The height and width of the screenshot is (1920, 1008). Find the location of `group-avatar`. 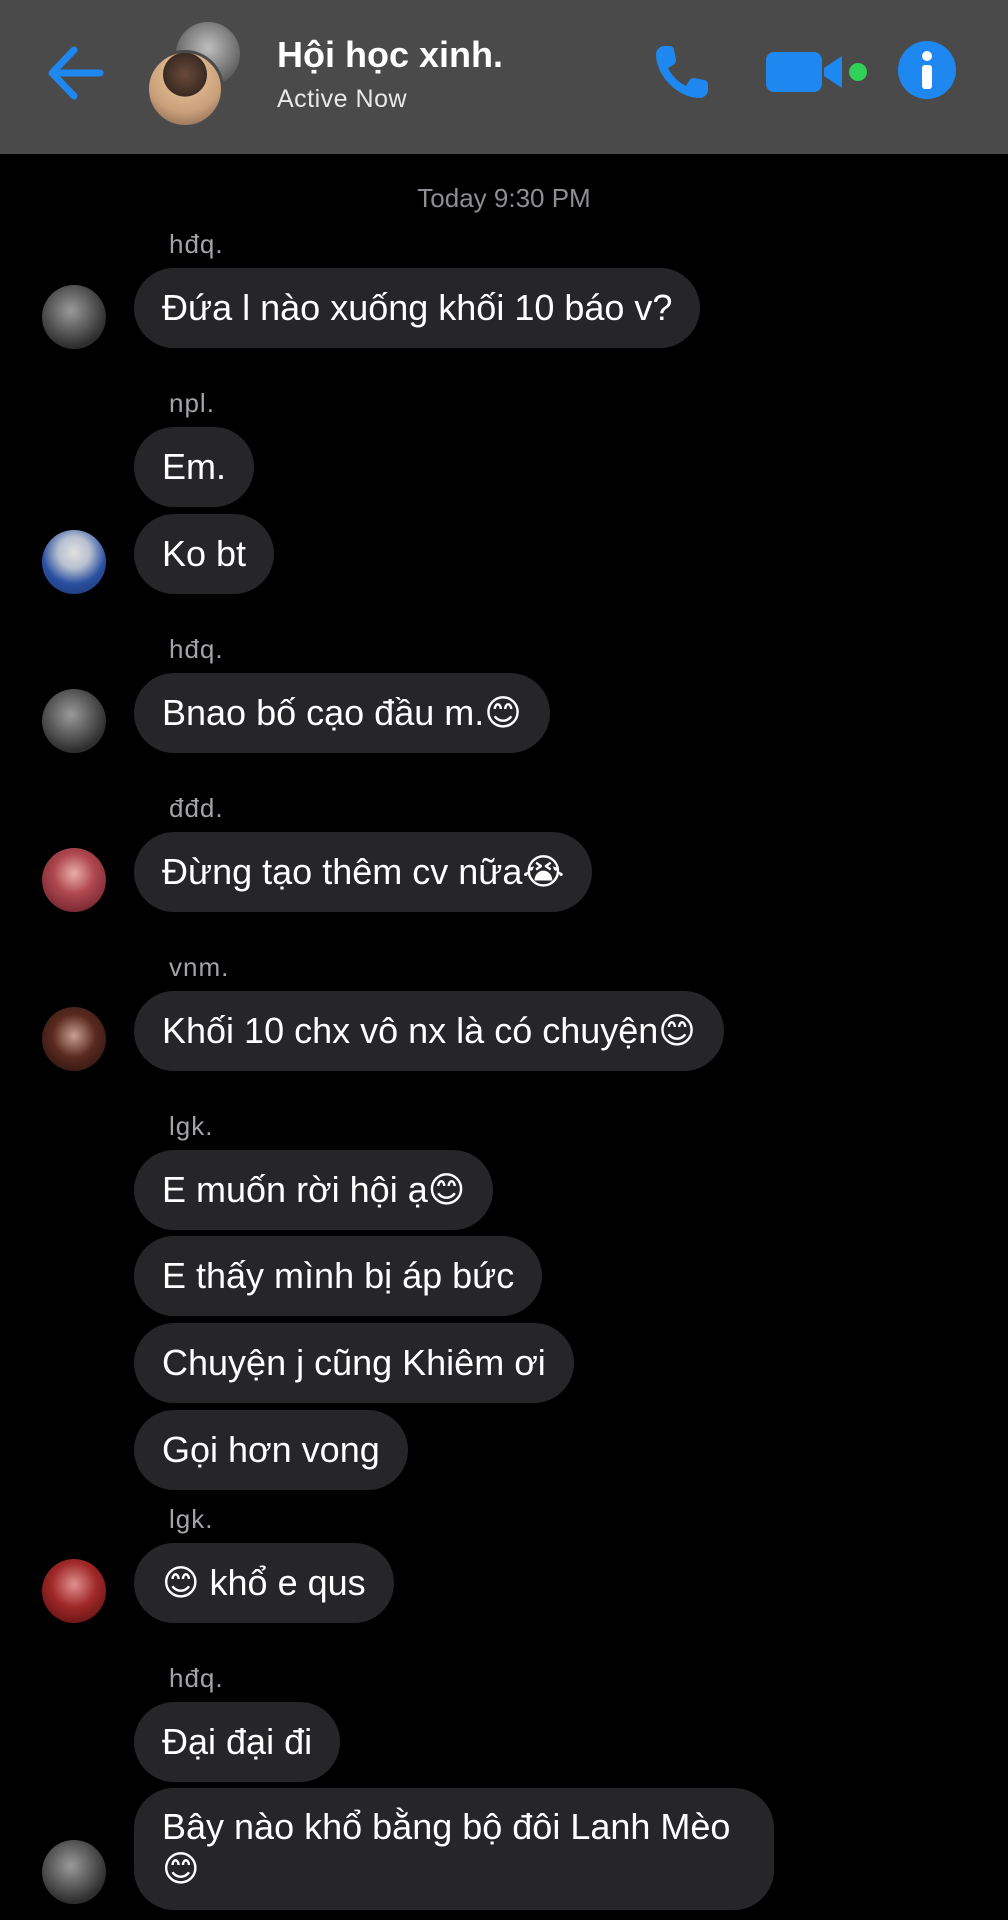

group-avatar is located at coordinates (196, 75).